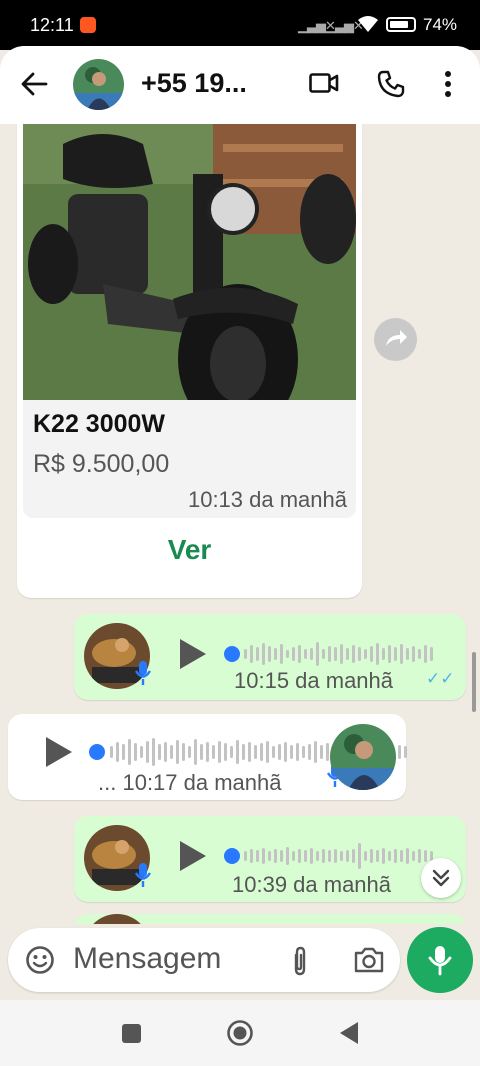 This screenshot has height=1066, width=480. Describe the element at coordinates (88, 25) in the screenshot. I see `notification-app-icon` at that location.